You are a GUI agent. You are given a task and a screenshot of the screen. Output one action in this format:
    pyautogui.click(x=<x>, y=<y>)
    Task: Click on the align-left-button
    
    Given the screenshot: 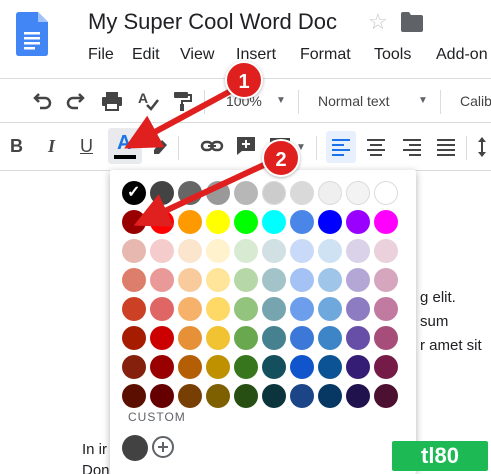 What is the action you would take?
    pyautogui.click(x=341, y=147)
    